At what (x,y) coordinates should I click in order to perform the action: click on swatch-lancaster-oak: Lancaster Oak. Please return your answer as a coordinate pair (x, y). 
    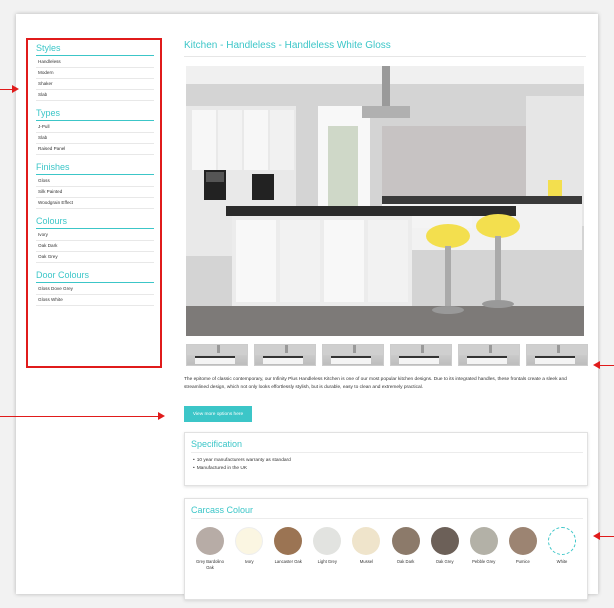
    Looking at the image, I should click on (288, 549).